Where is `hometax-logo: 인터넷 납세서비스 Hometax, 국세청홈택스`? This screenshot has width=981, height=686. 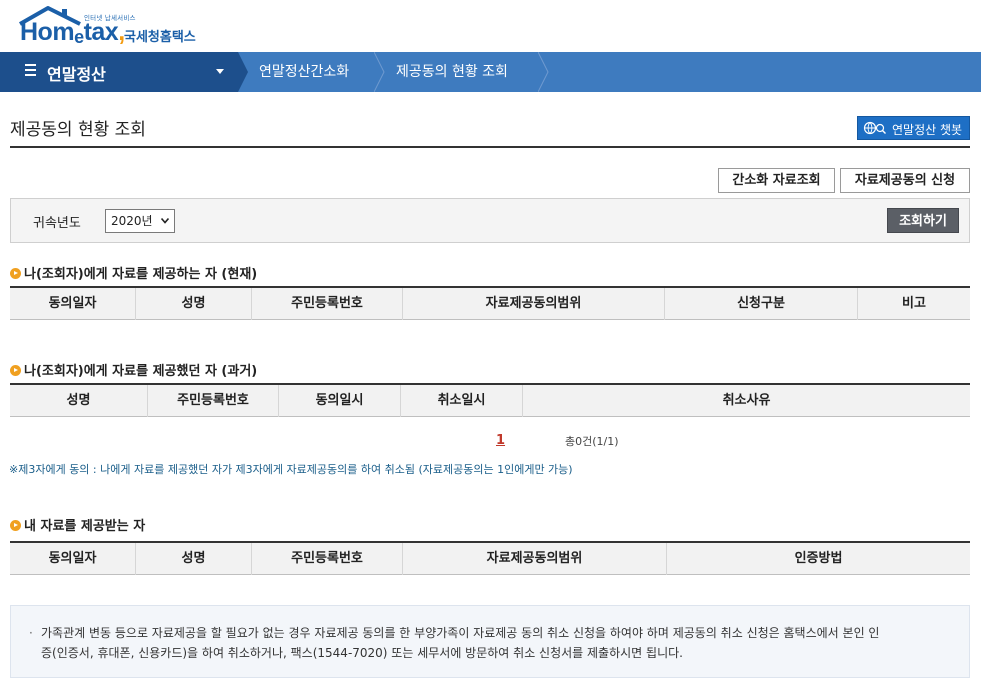 hometax-logo: 인터넷 납세서비스 Hometax, 국세청홈택스 is located at coordinates (118, 27).